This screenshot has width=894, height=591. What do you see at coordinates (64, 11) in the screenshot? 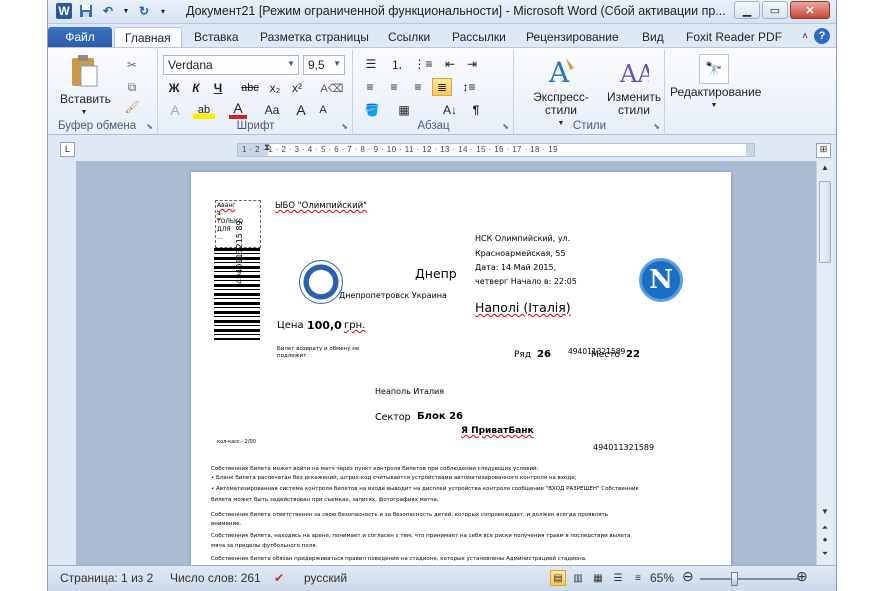
I see `word-logo-icon: W` at bounding box center [64, 11].